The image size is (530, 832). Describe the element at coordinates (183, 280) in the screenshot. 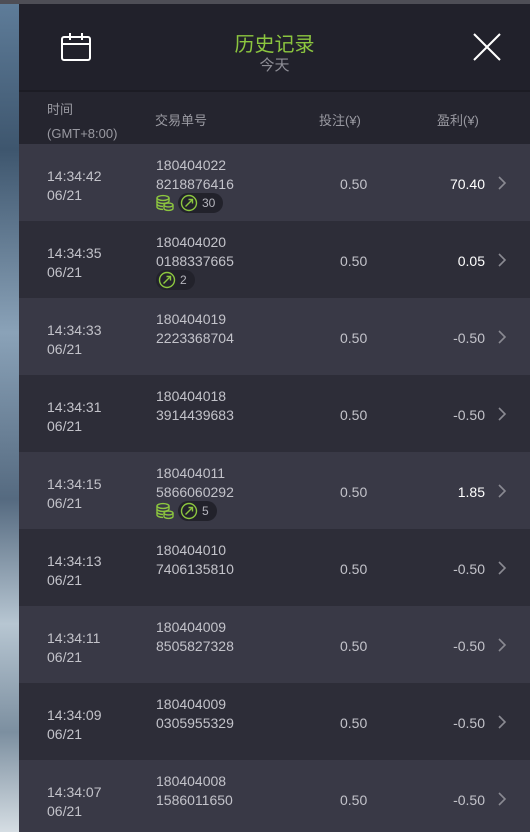

I see `multiplier-count: 2` at that location.